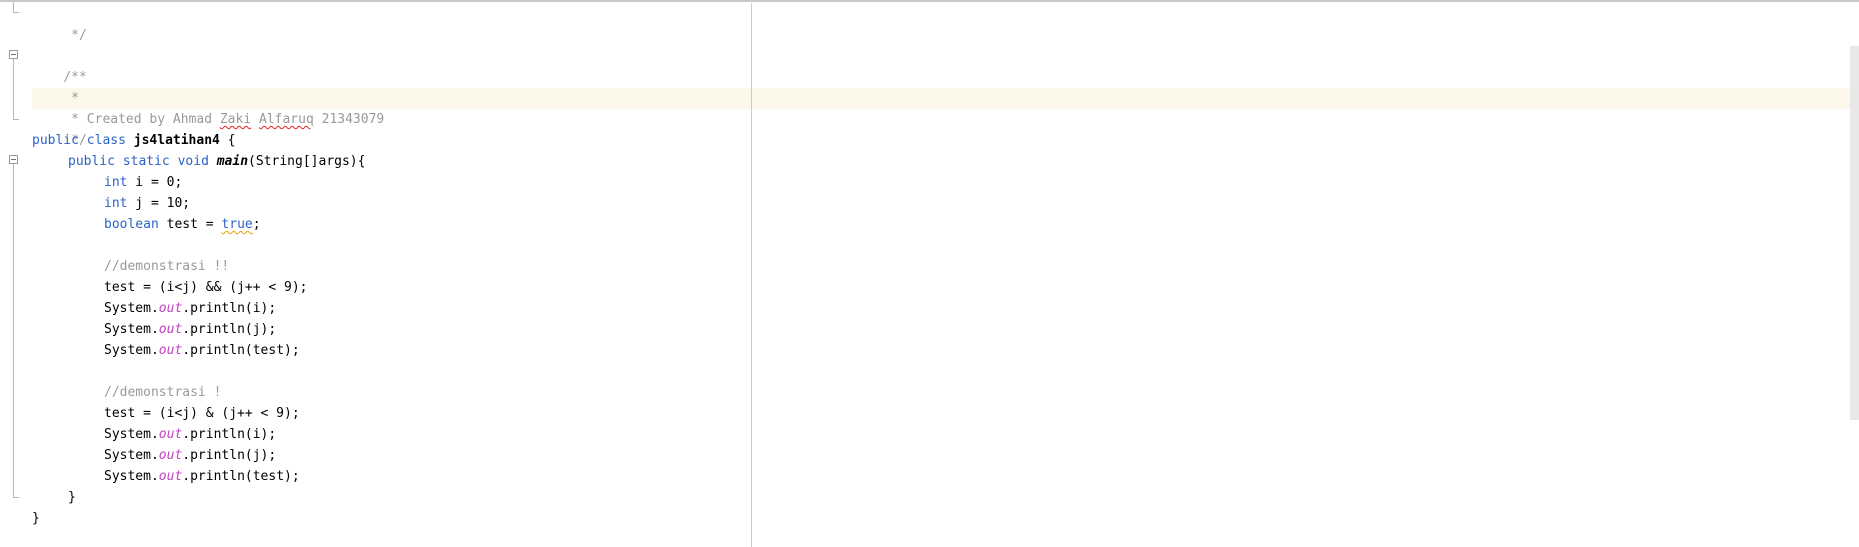  Describe the element at coordinates (146, 161) in the screenshot. I see `keyword: static` at that location.